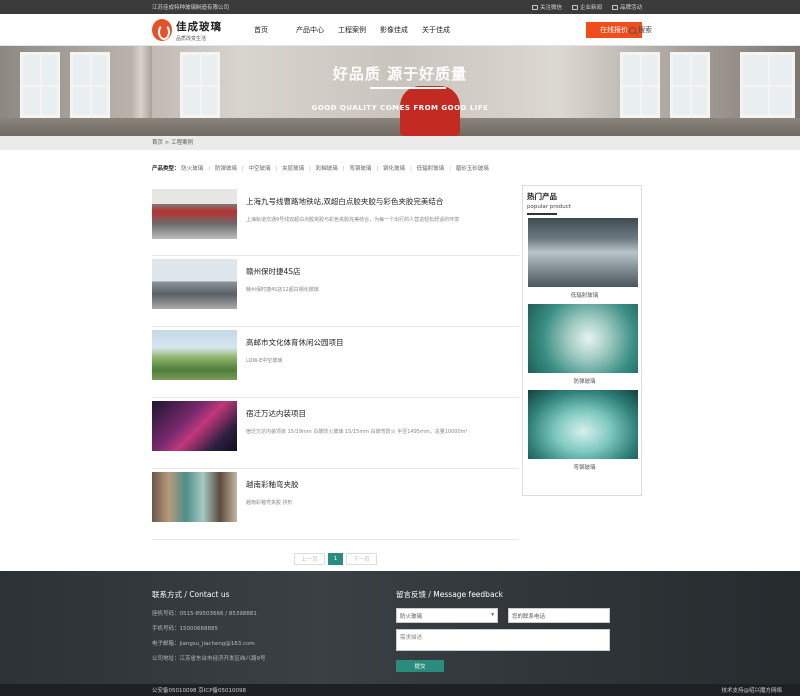 The image size is (800, 696). I want to click on filter-option: 中空玻璃, so click(260, 169).